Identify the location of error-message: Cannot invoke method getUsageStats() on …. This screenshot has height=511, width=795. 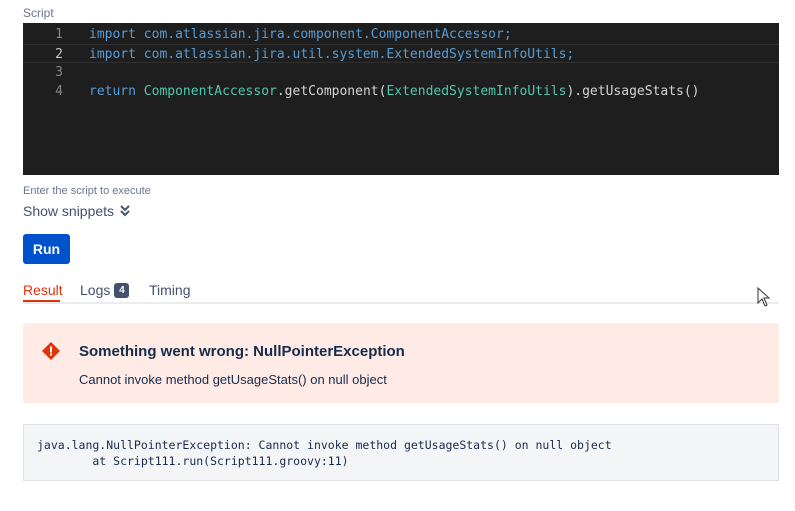
(233, 379).